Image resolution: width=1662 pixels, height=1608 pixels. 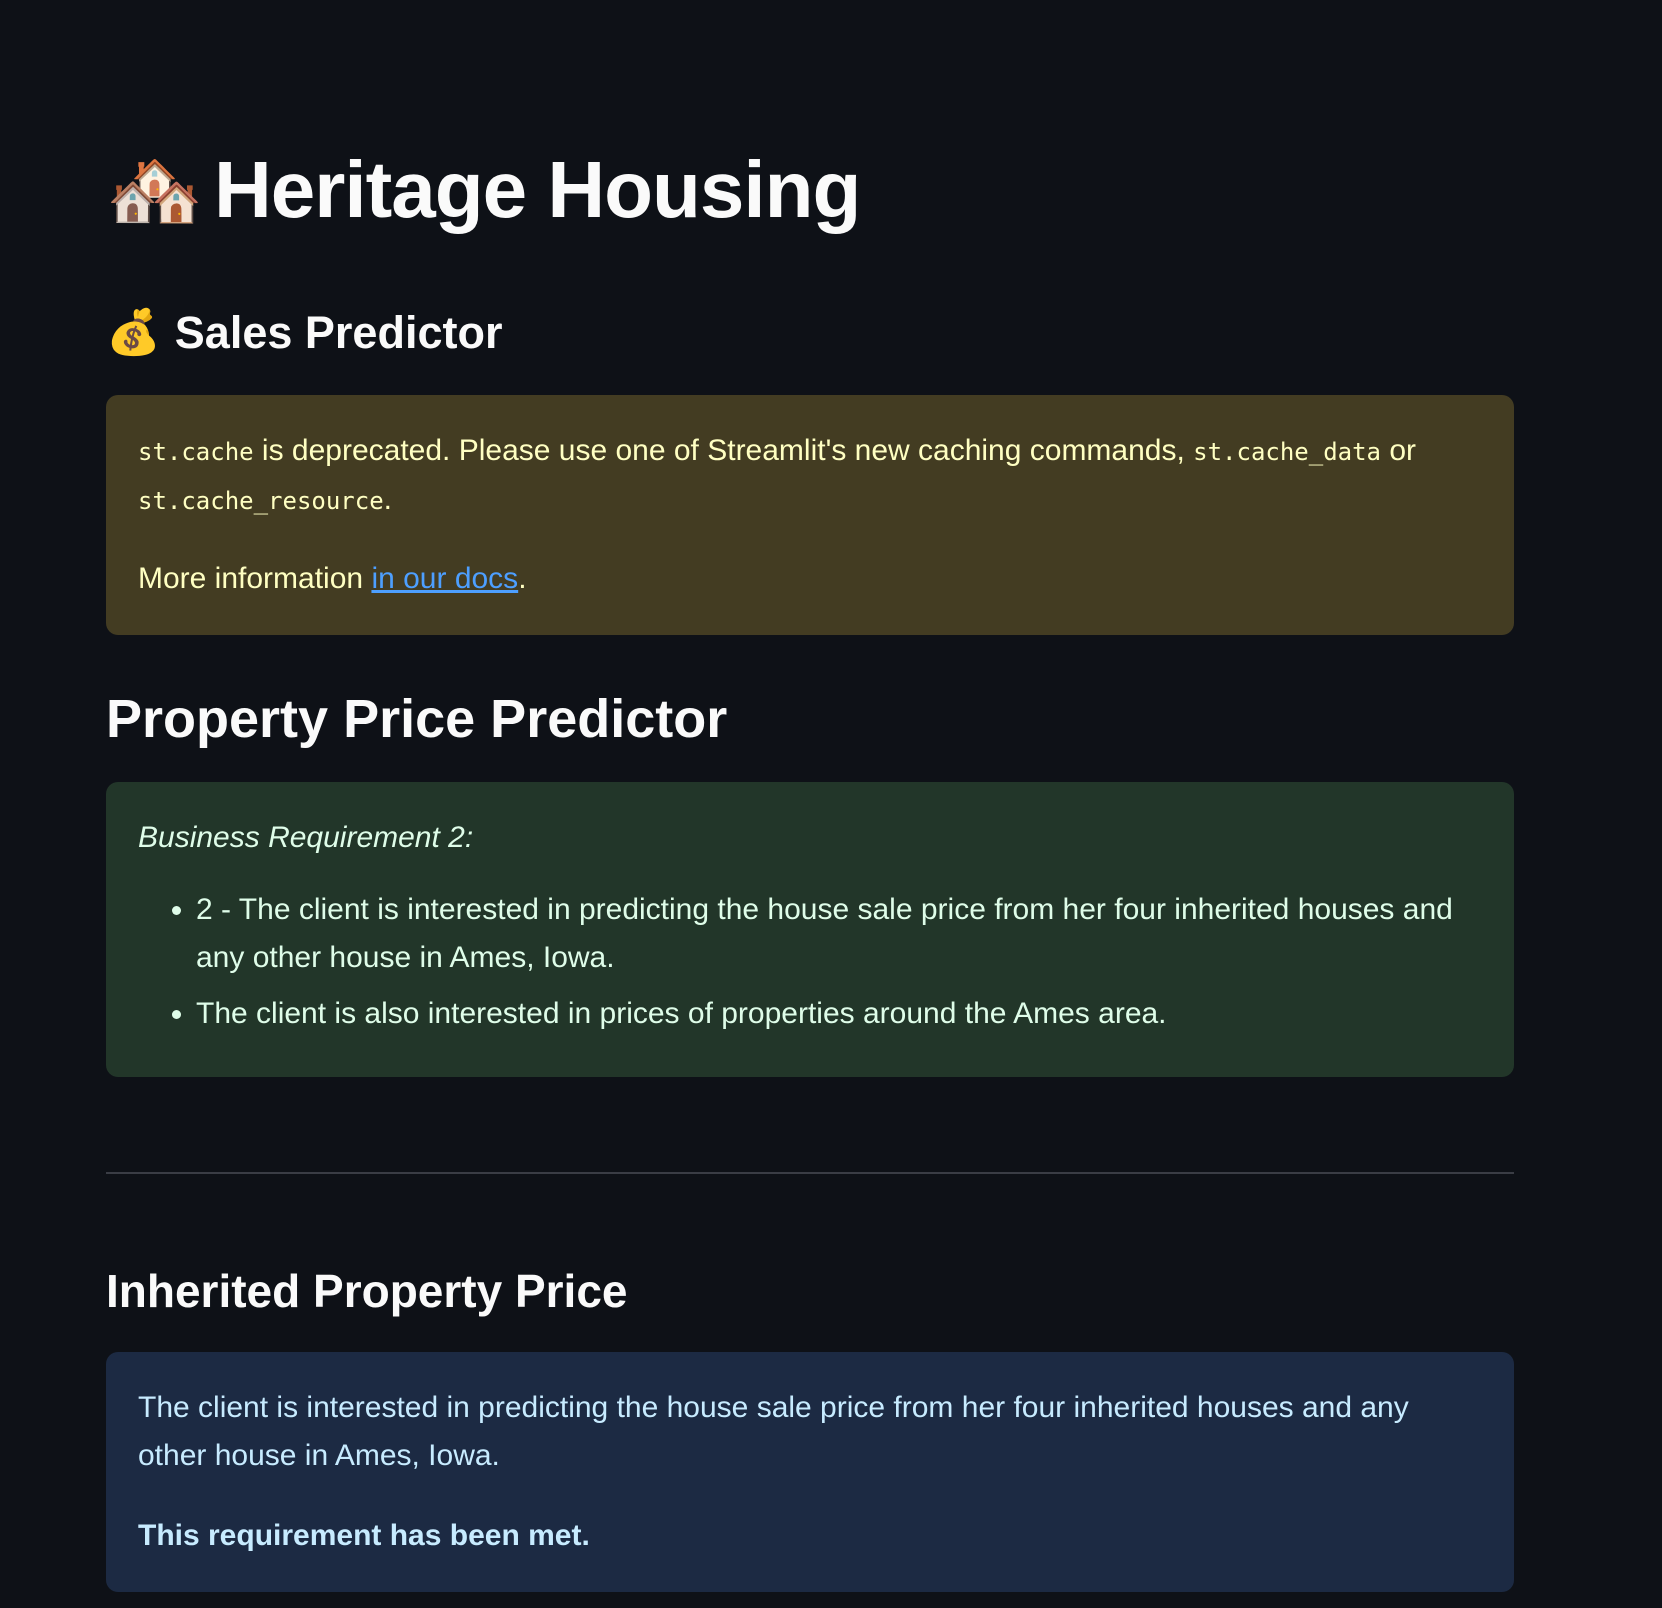 What do you see at coordinates (810, 1173) in the screenshot?
I see `divider` at bounding box center [810, 1173].